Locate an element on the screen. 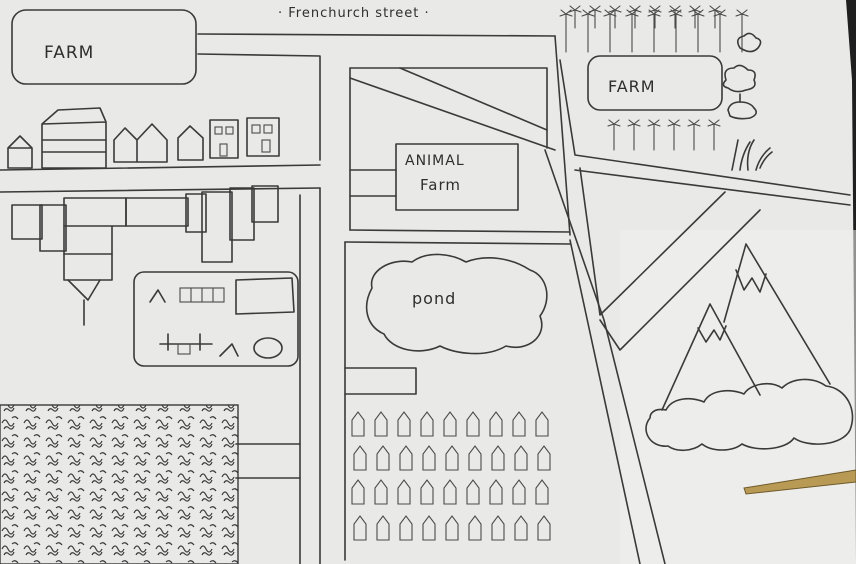 Image resolution: width=856 pixels, height=564 pixels. animal-farm-label-line1: ANIMAL is located at coordinates (435, 161).